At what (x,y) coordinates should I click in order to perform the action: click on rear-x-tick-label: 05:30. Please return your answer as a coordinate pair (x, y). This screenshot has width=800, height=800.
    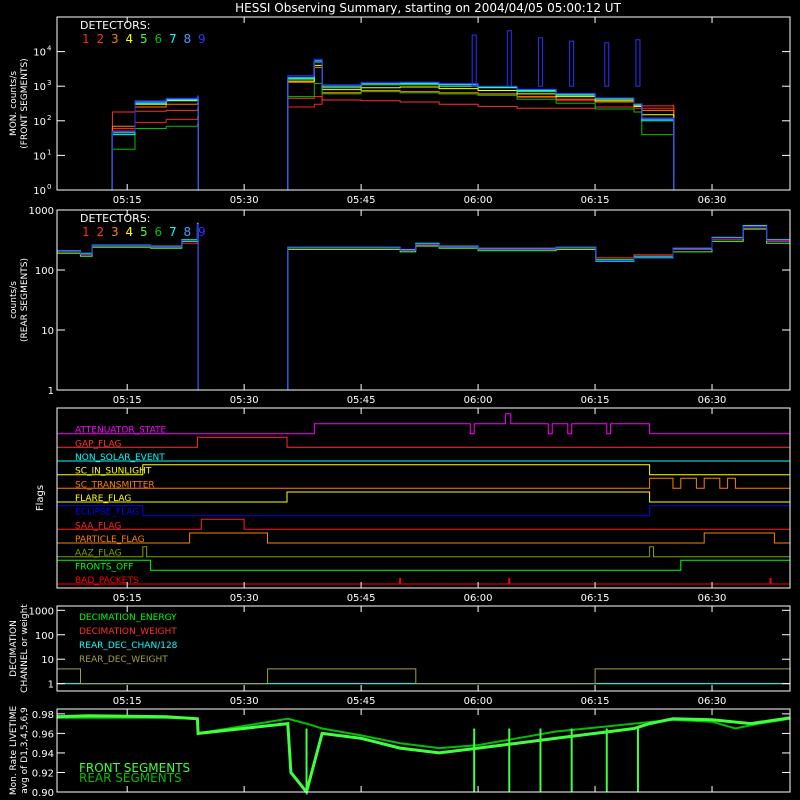
    Looking at the image, I should click on (244, 400).